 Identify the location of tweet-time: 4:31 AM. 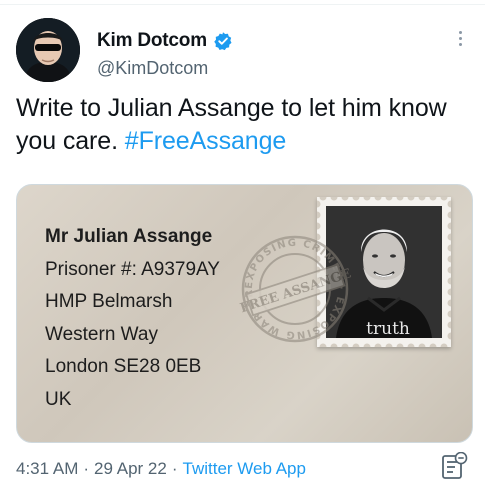
(47, 469).